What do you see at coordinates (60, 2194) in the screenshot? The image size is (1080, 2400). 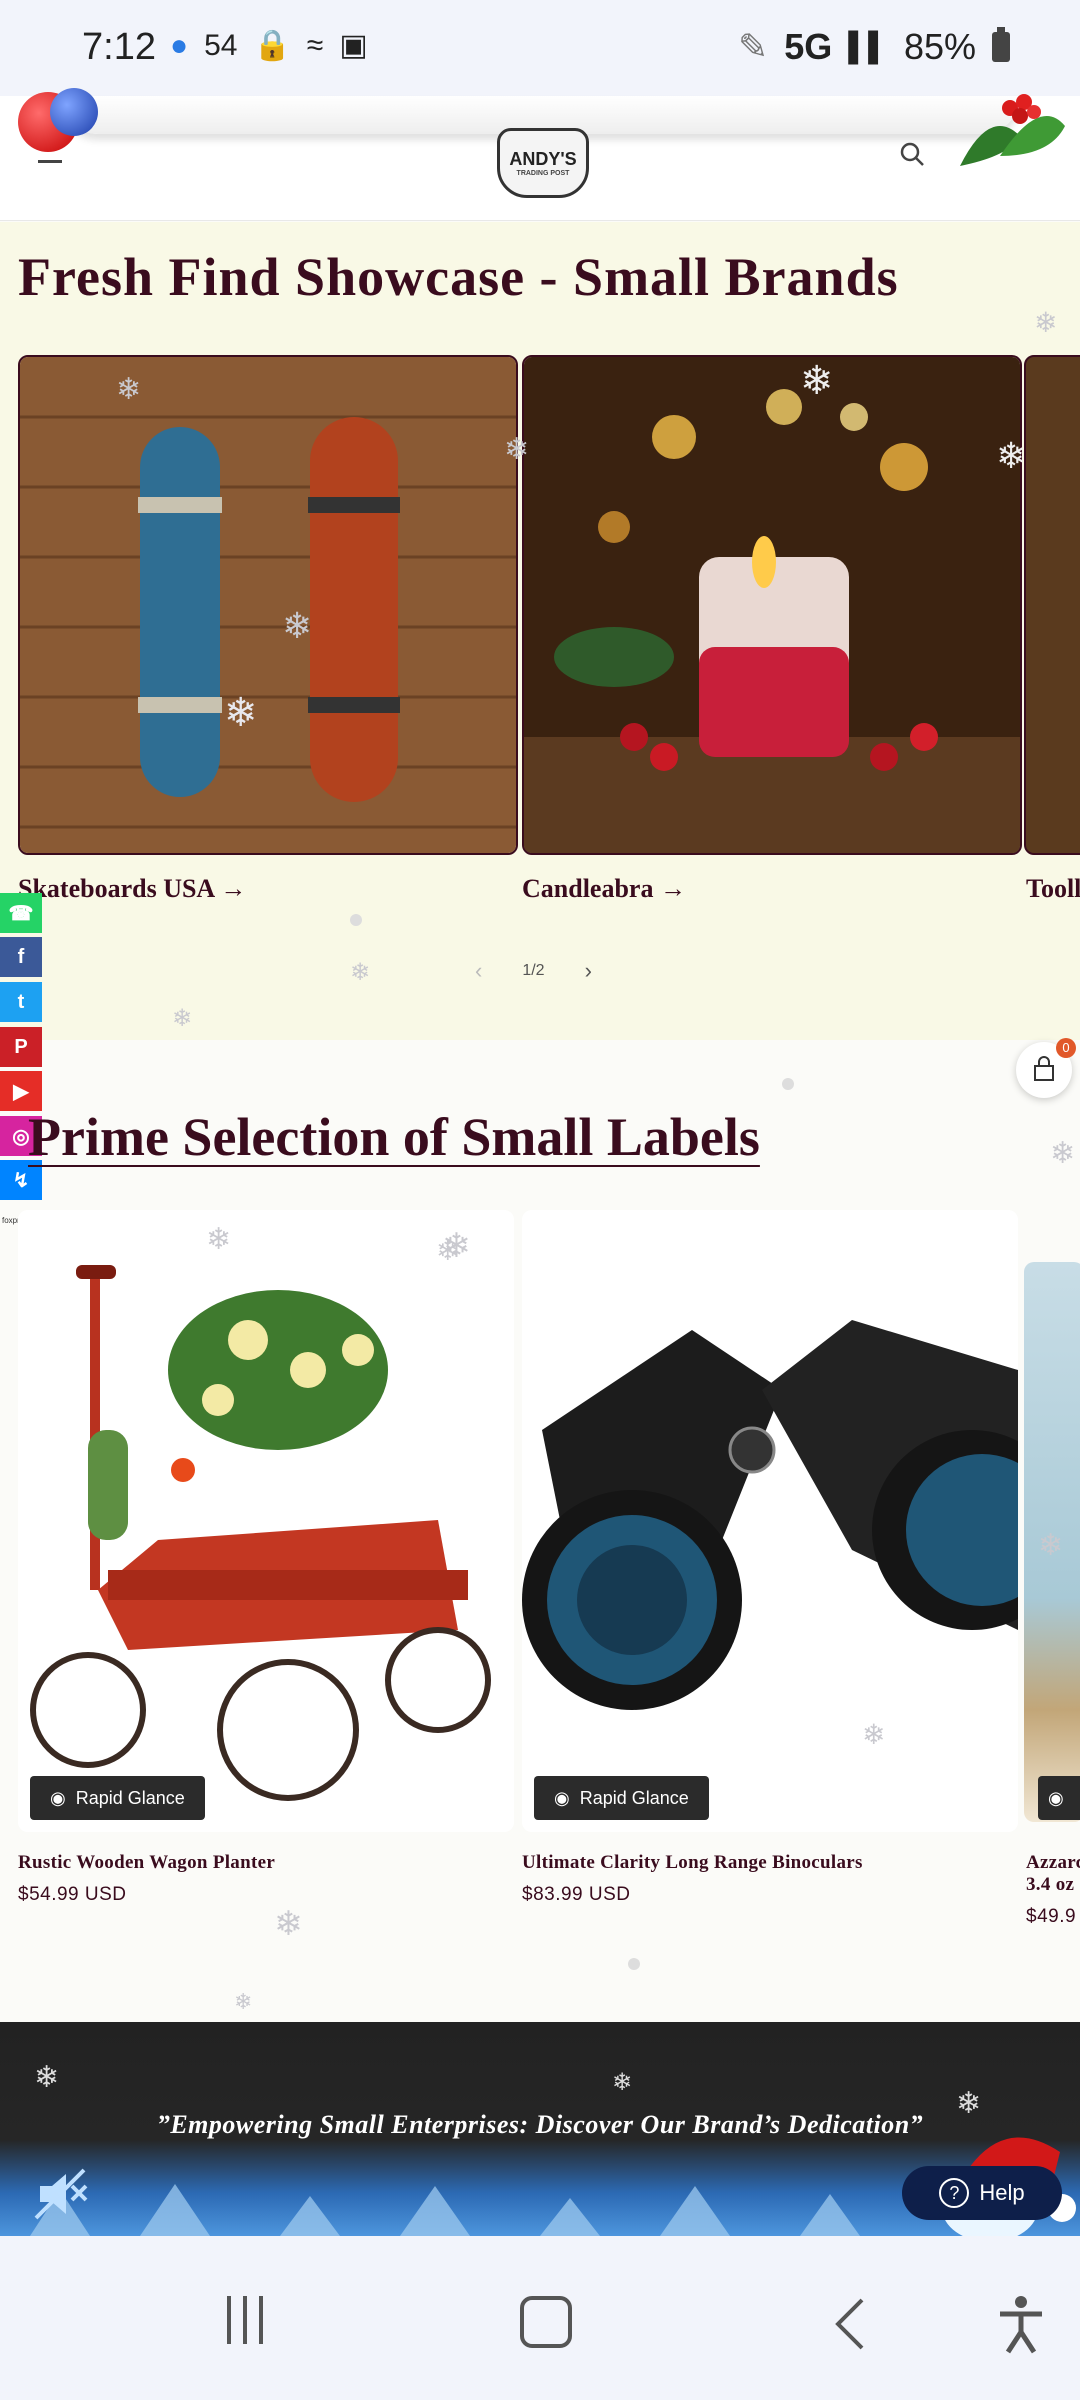 I see `mute-icon` at bounding box center [60, 2194].